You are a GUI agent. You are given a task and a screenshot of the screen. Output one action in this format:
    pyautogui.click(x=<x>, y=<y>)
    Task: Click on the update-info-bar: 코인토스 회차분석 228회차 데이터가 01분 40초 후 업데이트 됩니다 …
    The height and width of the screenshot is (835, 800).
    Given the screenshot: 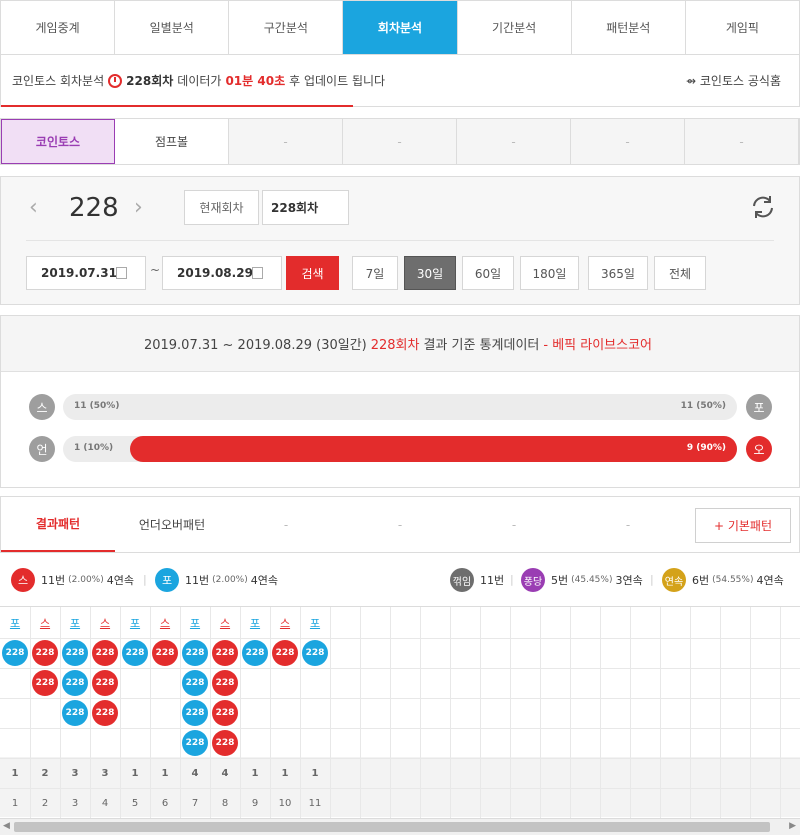 What is the action you would take?
    pyautogui.click(x=400, y=81)
    